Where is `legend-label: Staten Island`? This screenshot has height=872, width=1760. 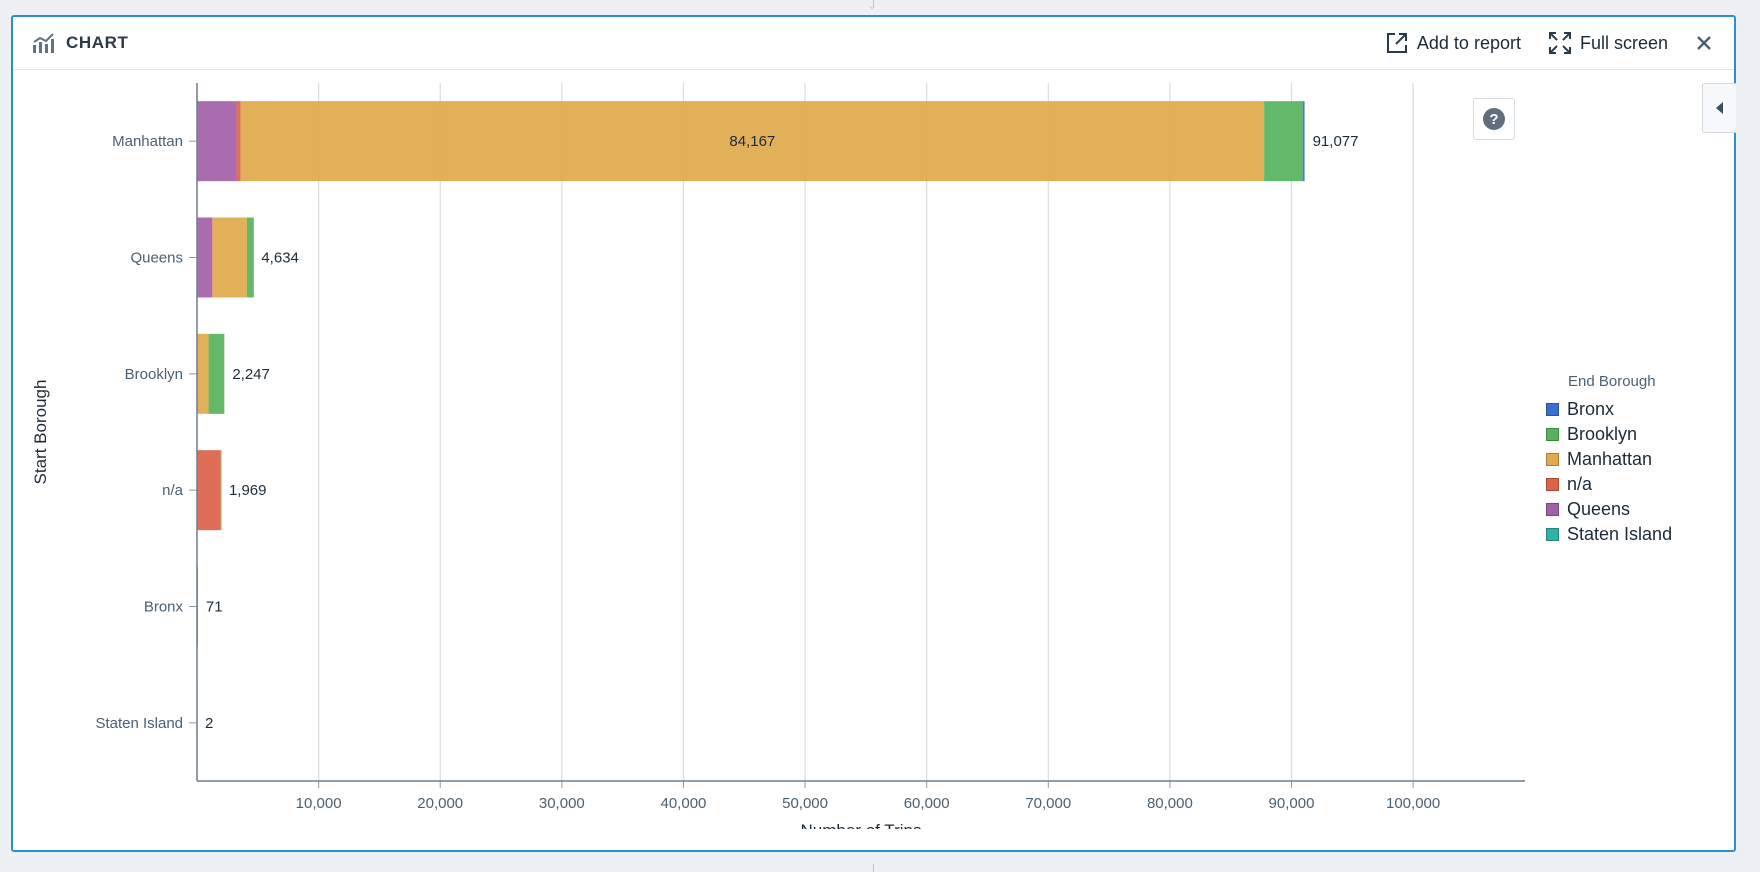 legend-label: Staten Island is located at coordinates (1620, 534).